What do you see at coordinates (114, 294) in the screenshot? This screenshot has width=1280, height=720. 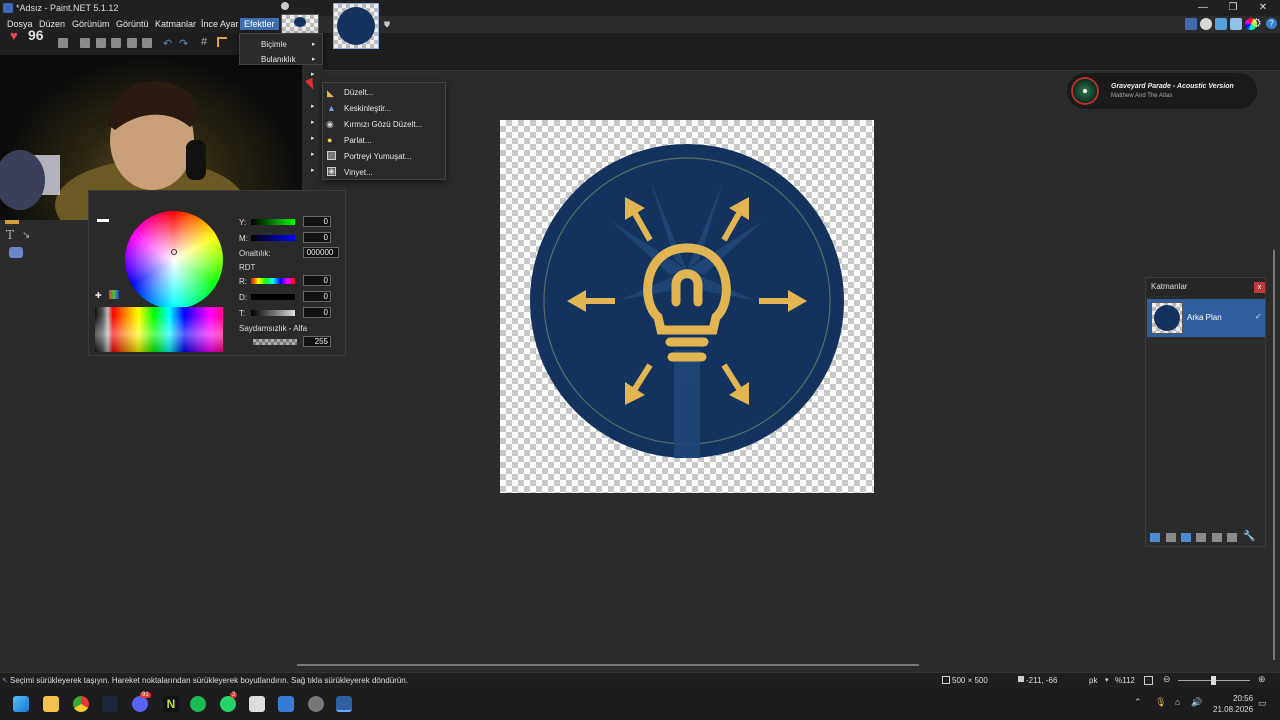 I see `palette-menu-icon` at bounding box center [114, 294].